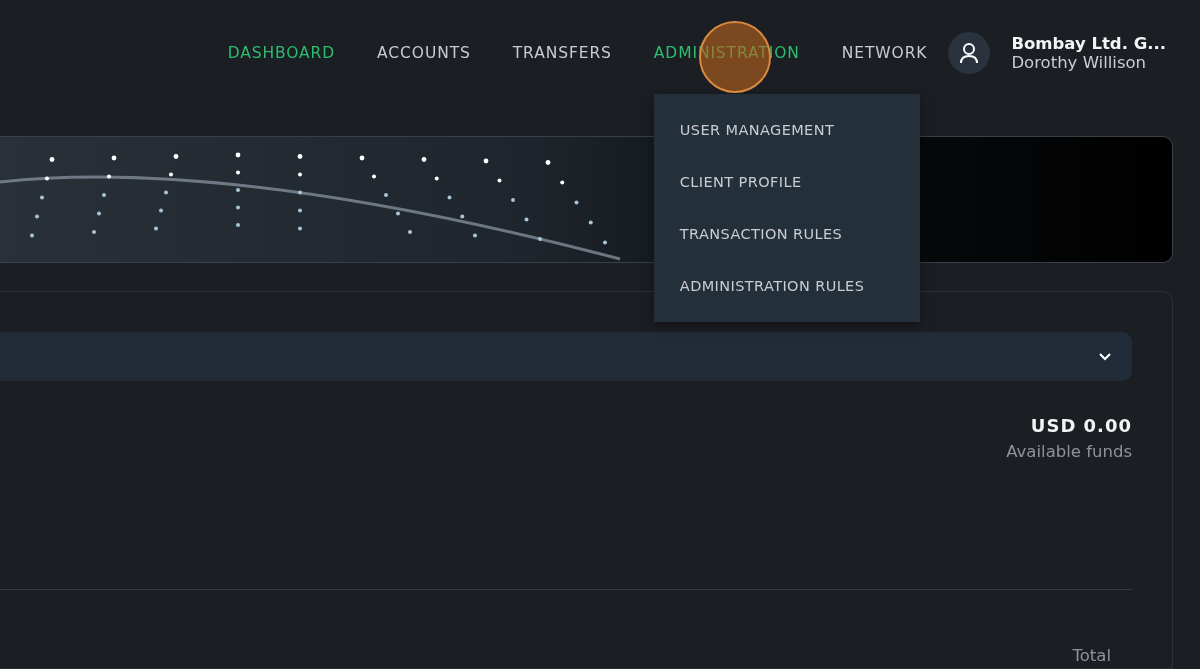 This screenshot has height=669, width=1200. Describe the element at coordinates (786, 130) in the screenshot. I see `menu-item: USER MANAGEMENT` at that location.